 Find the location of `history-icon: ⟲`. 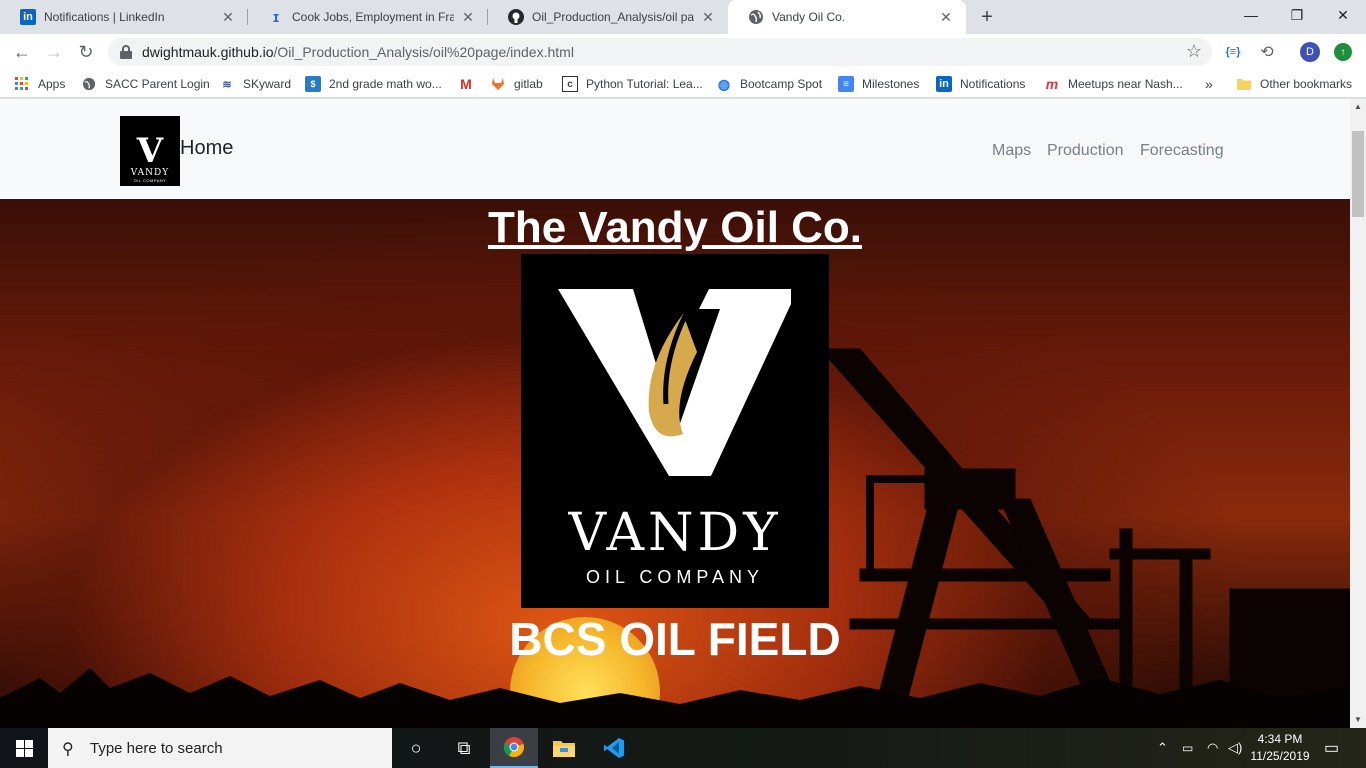

history-icon: ⟲ is located at coordinates (1267, 52).